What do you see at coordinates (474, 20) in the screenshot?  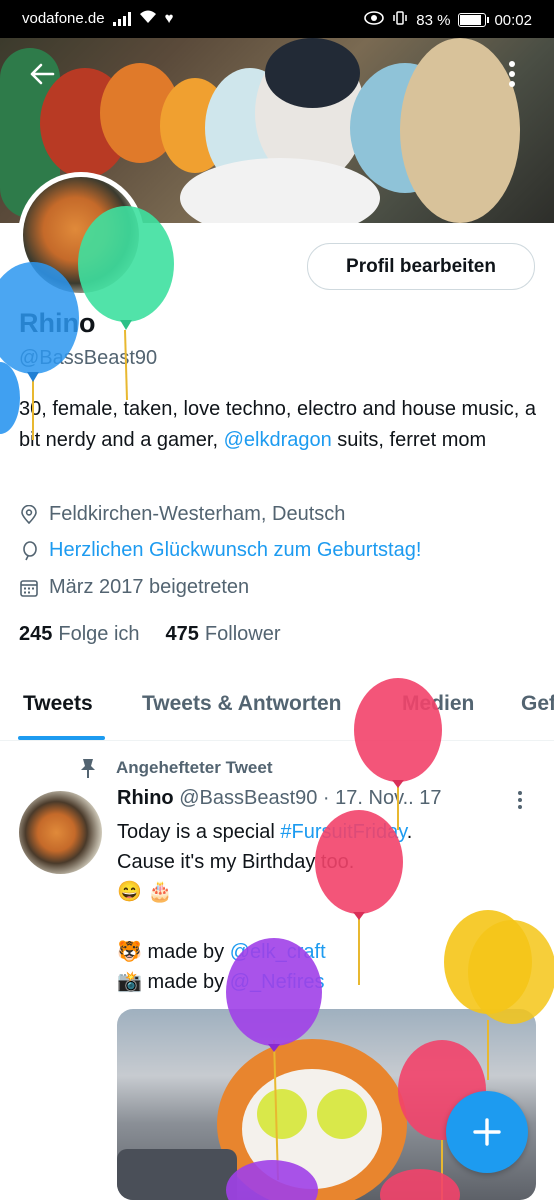 I see `battery-icon` at bounding box center [474, 20].